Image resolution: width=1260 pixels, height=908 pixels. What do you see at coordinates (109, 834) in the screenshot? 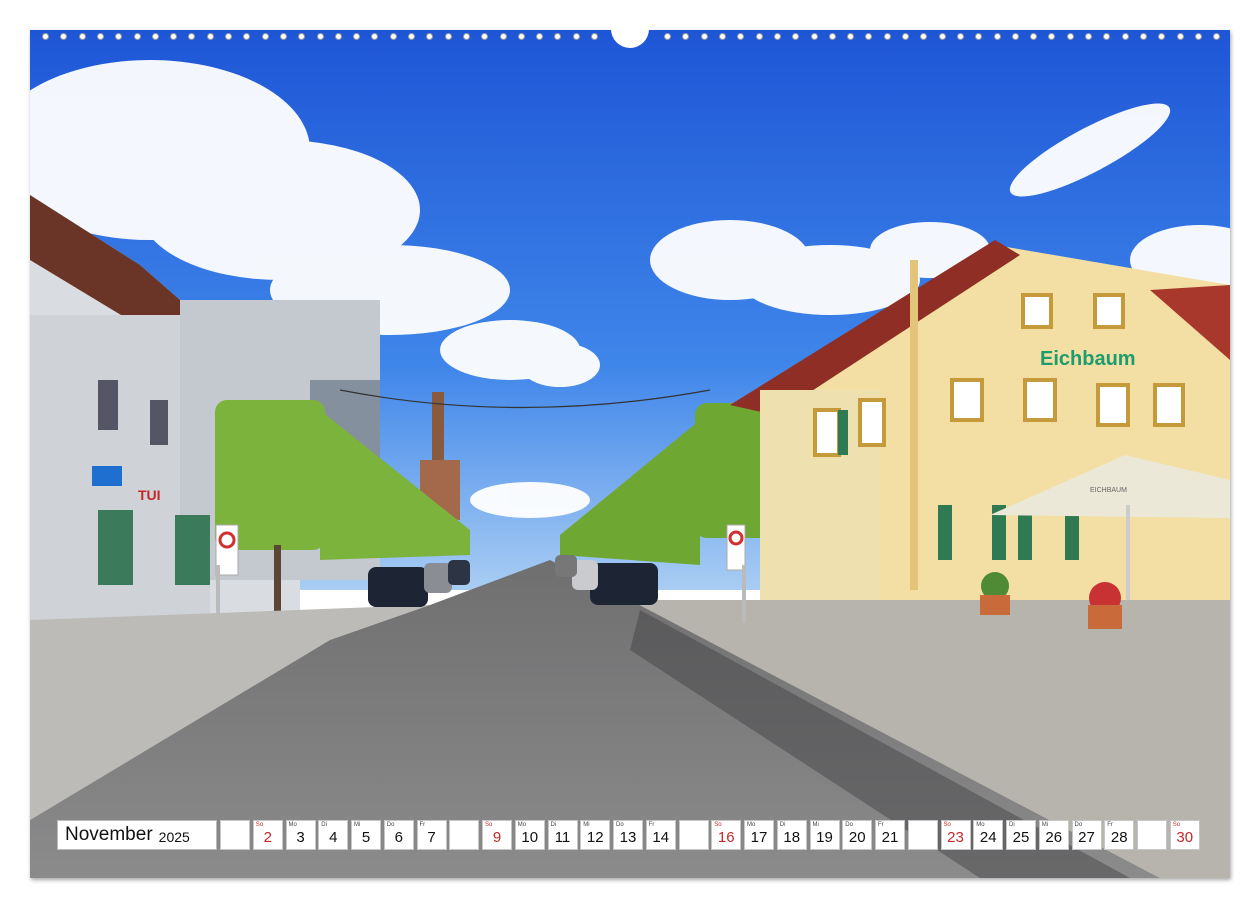
I see `month-name: November` at bounding box center [109, 834].